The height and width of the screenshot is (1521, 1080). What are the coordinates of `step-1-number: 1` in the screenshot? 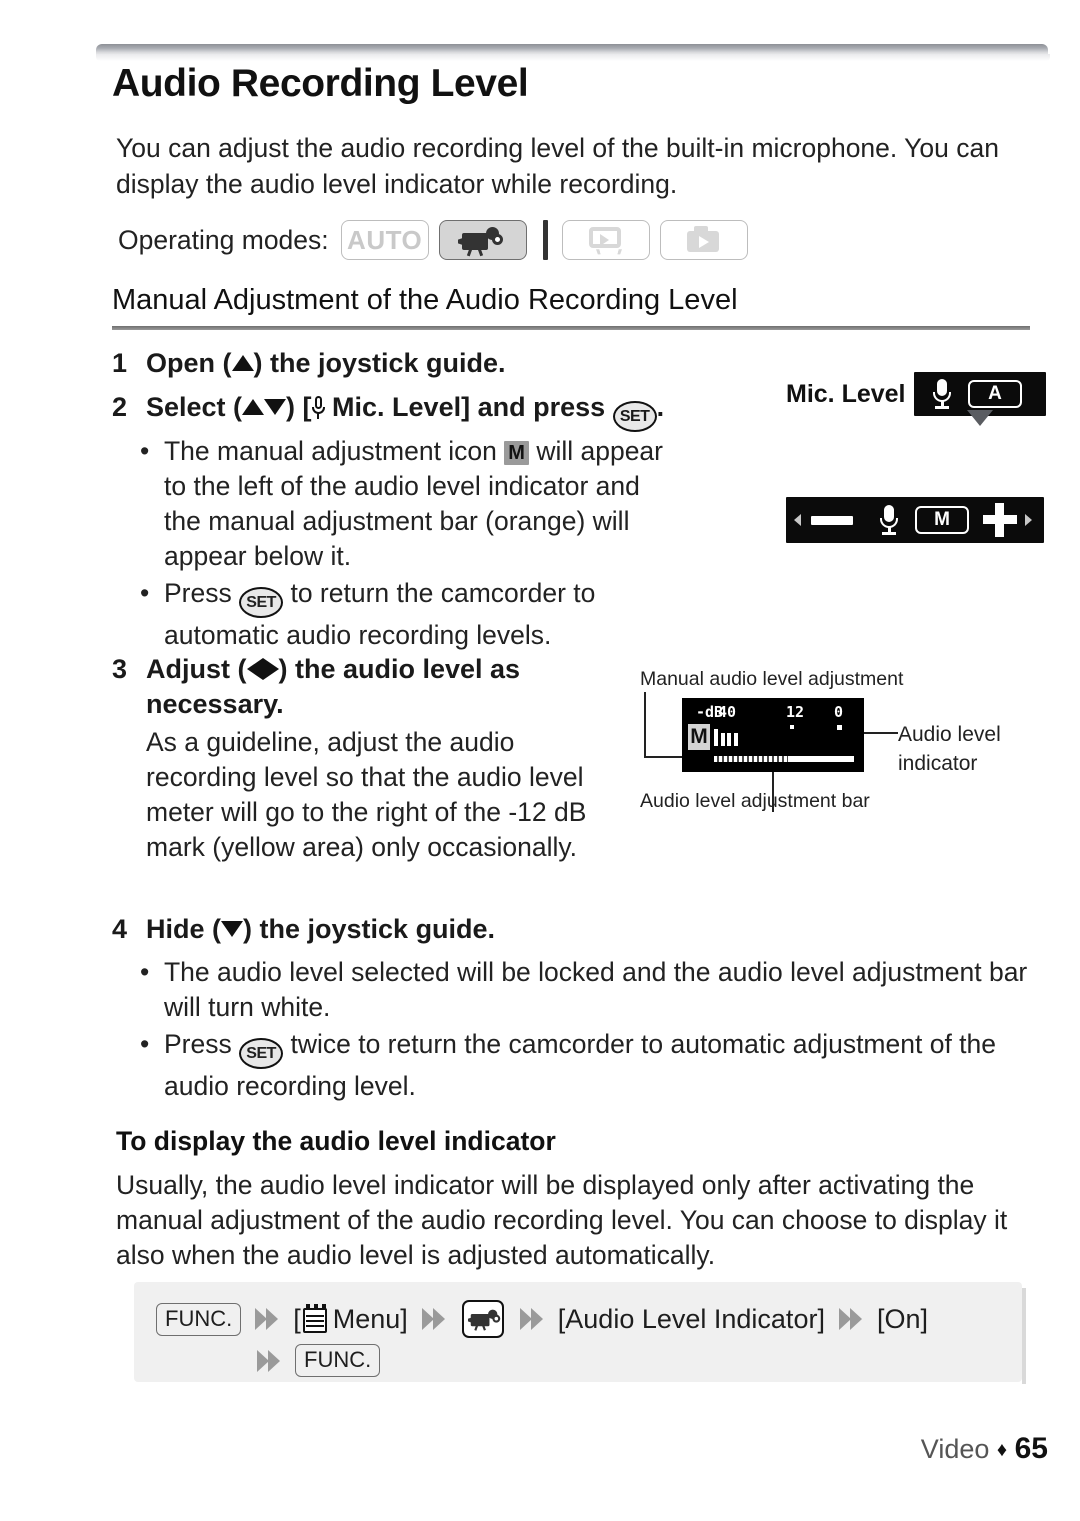 It's located at (120, 363).